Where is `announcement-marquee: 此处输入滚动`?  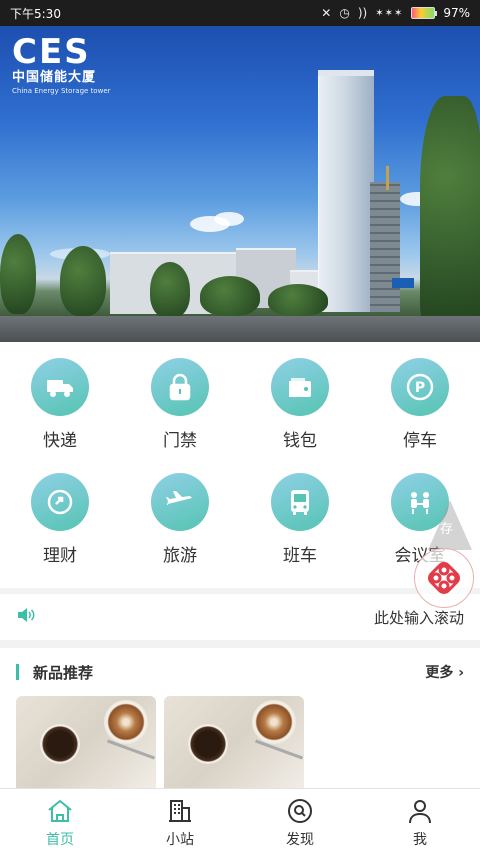 announcement-marquee: 此处输入滚动 is located at coordinates (240, 617).